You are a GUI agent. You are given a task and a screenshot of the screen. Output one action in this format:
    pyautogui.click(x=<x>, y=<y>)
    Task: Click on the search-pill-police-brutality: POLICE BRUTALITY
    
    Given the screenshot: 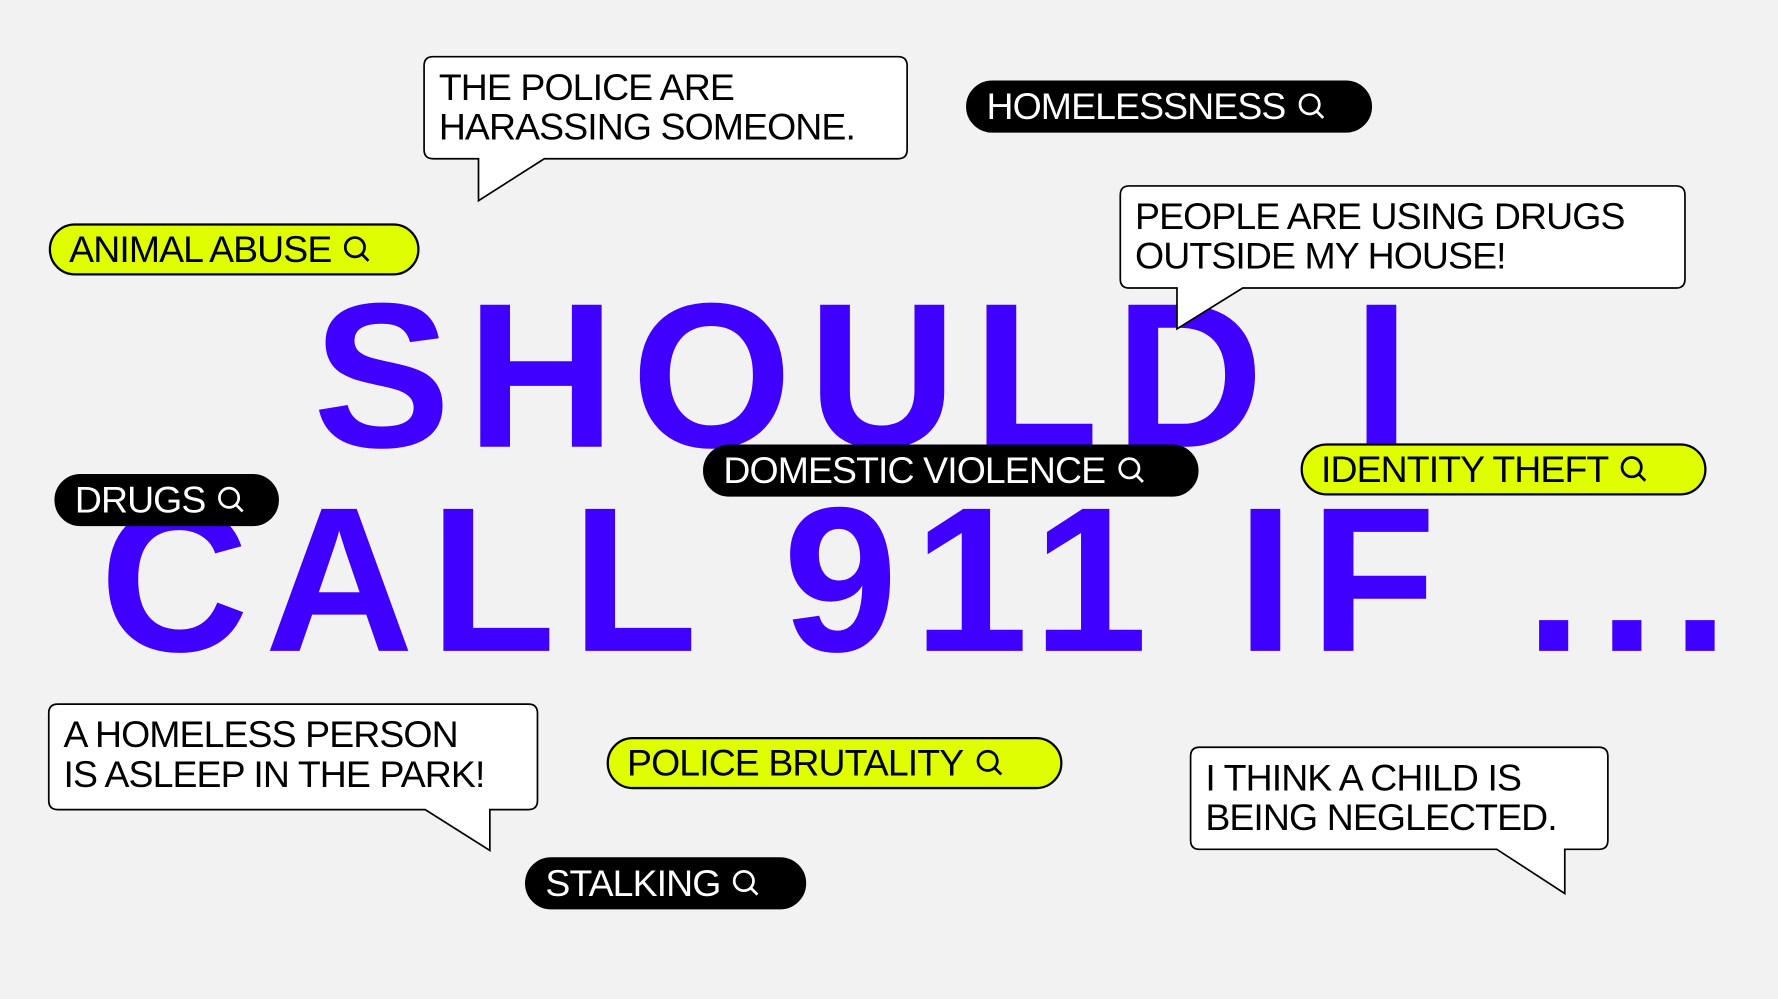 What is the action you would take?
    pyautogui.click(x=834, y=763)
    